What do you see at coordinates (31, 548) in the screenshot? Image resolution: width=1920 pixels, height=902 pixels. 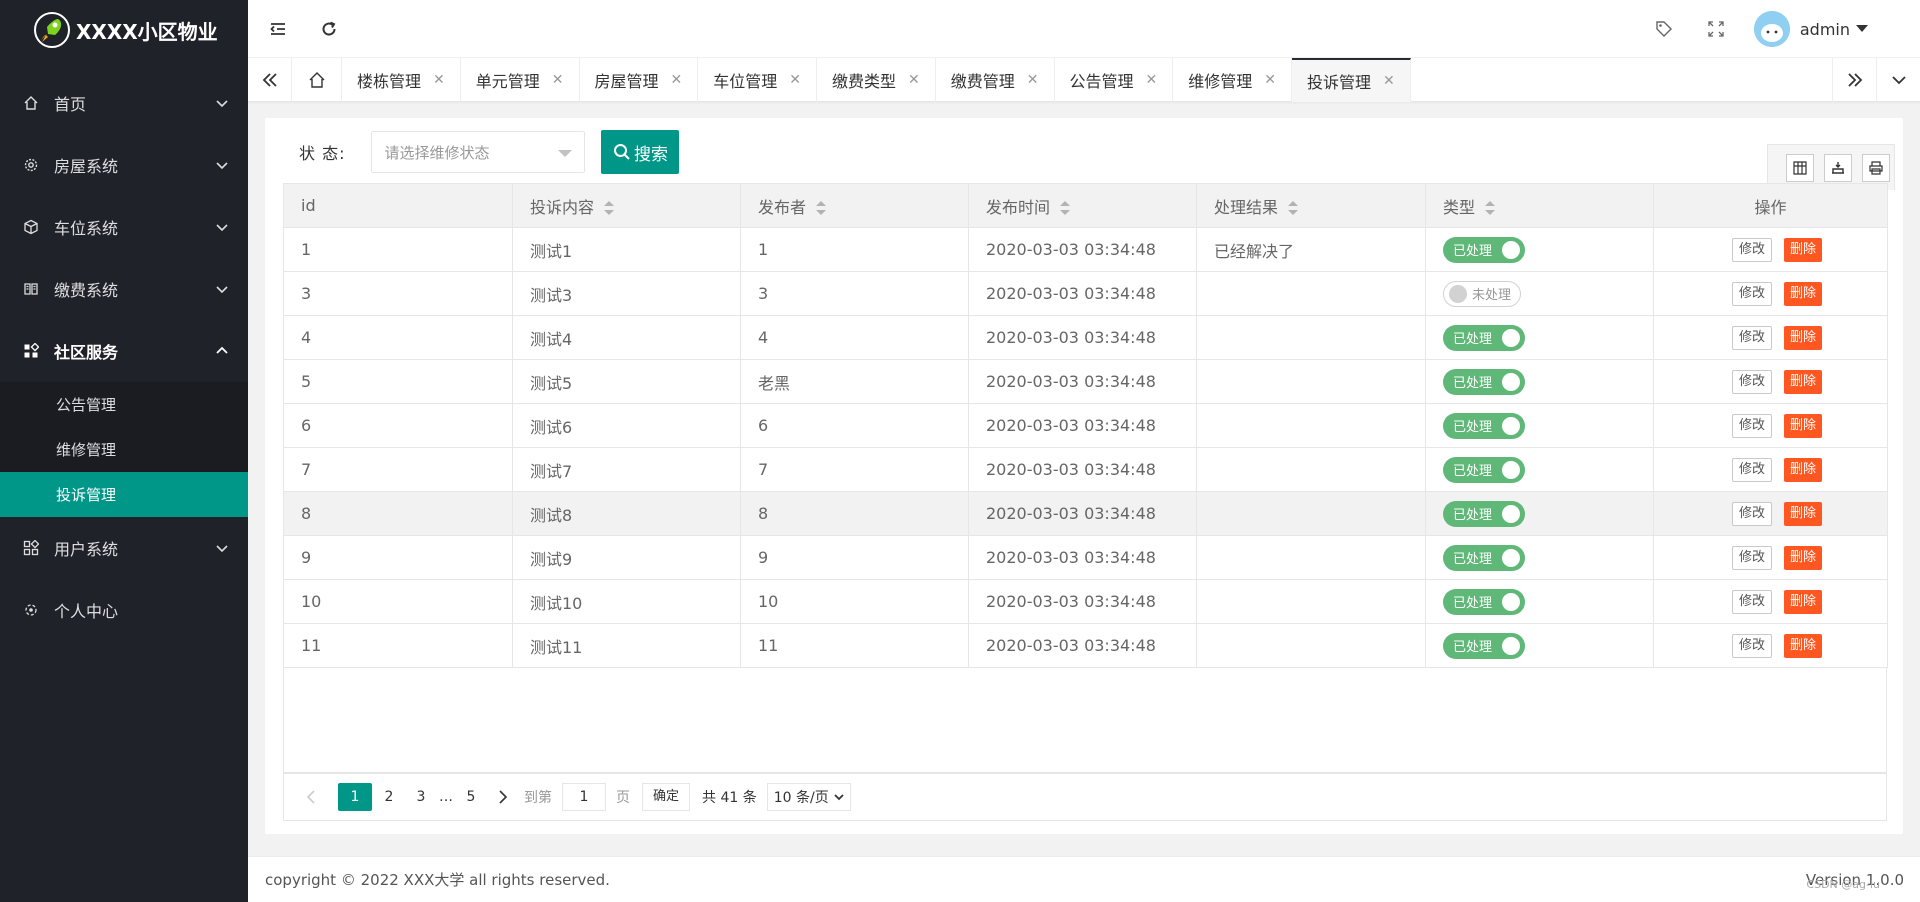 I see `apps-icon` at bounding box center [31, 548].